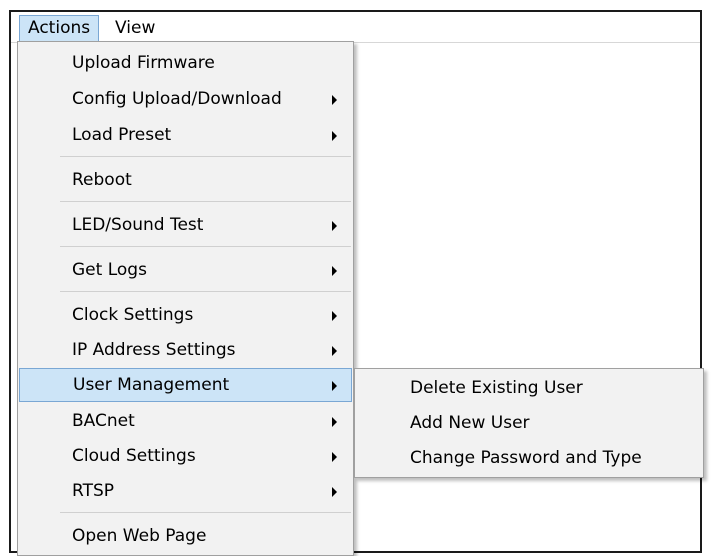 Image resolution: width=711 pixels, height=556 pixels. Describe the element at coordinates (496, 388) in the screenshot. I see `submenu-item-label: Delete Existing User` at that location.